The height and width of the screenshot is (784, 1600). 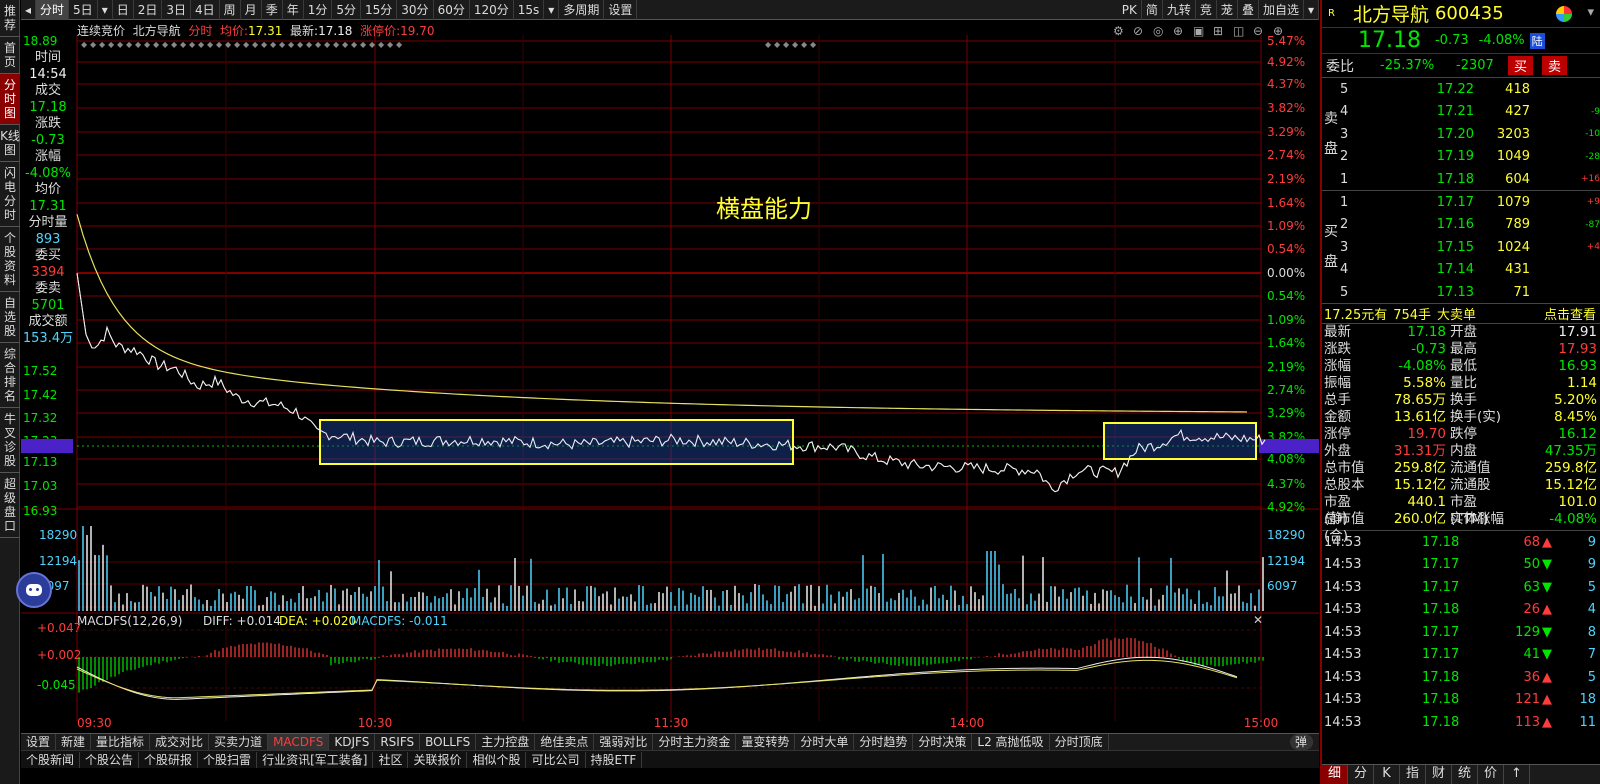 What do you see at coordinates (39, 742) in the screenshot?
I see `indicator-tab: 设置` at bounding box center [39, 742].